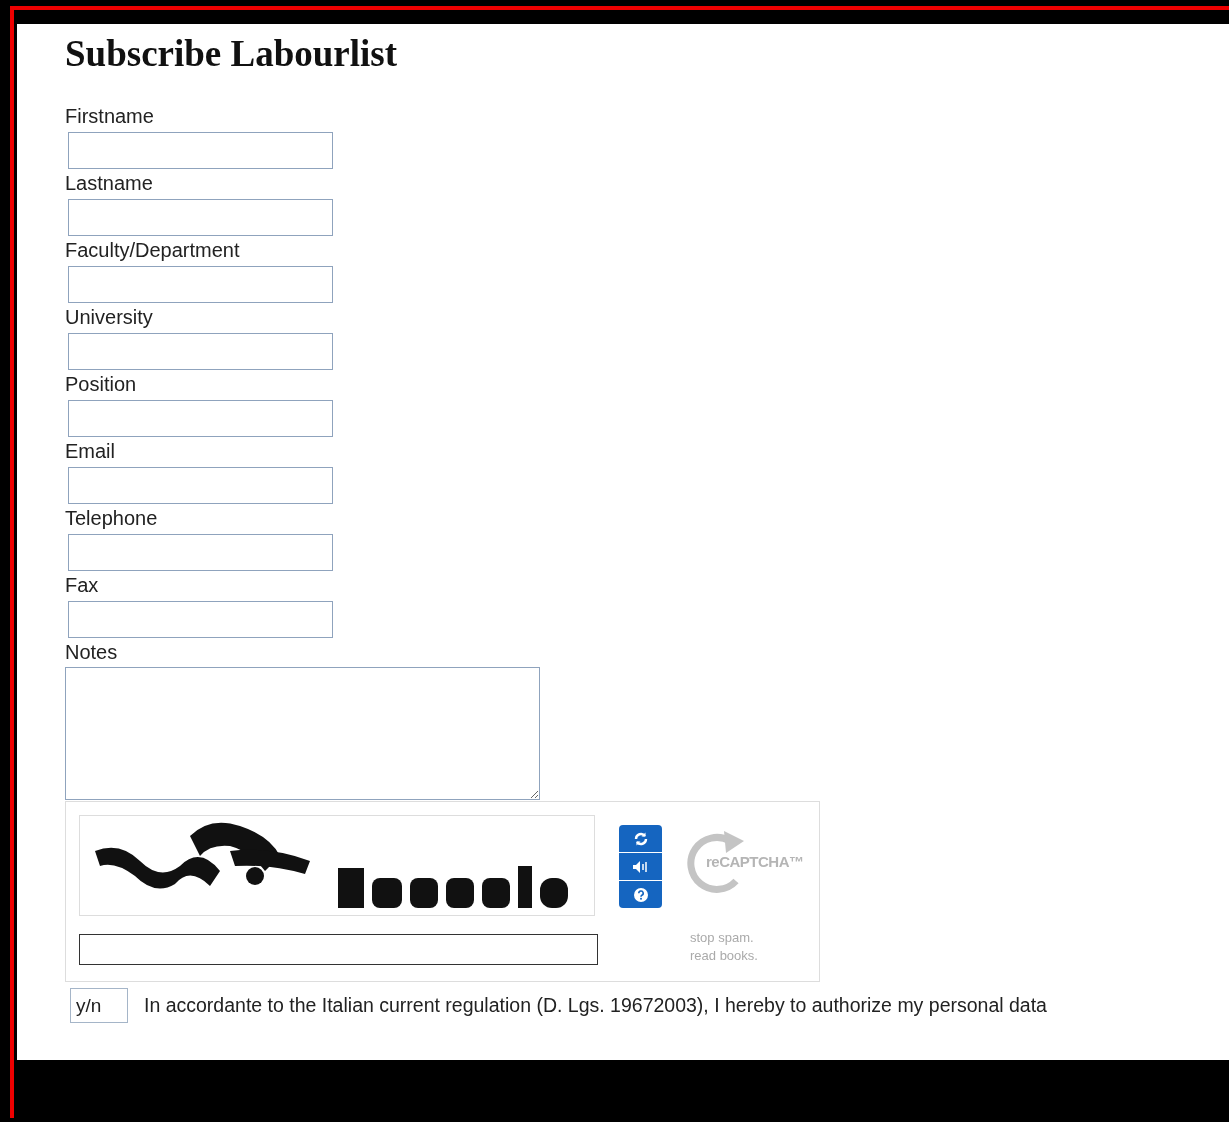 This screenshot has width=1229, height=1122. I want to click on field-label: Email, so click(90, 451).